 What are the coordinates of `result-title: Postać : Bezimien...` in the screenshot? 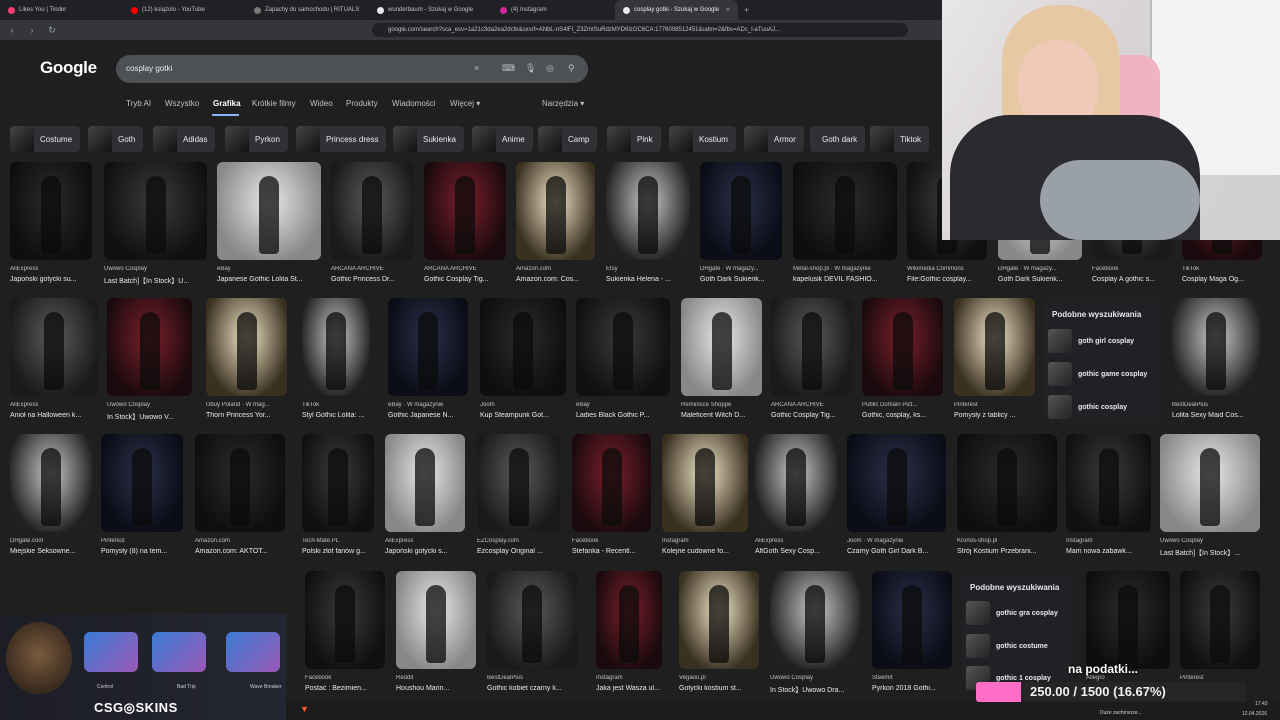 It's located at (349, 688).